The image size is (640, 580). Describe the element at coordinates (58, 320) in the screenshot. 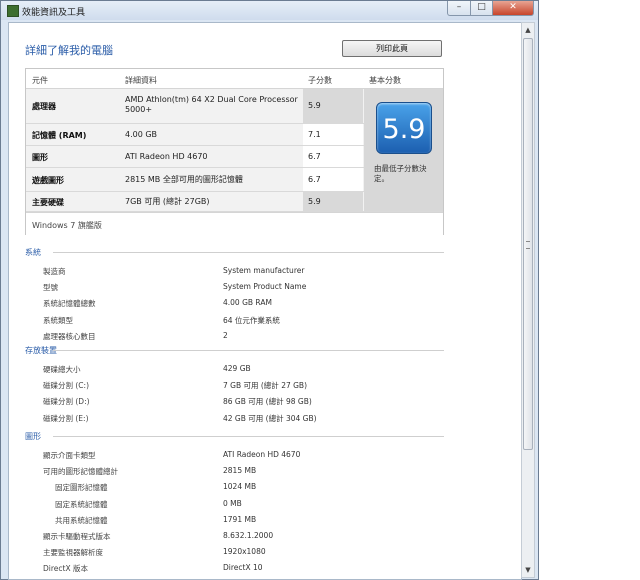

I see `info-label: 系統類型` at that location.